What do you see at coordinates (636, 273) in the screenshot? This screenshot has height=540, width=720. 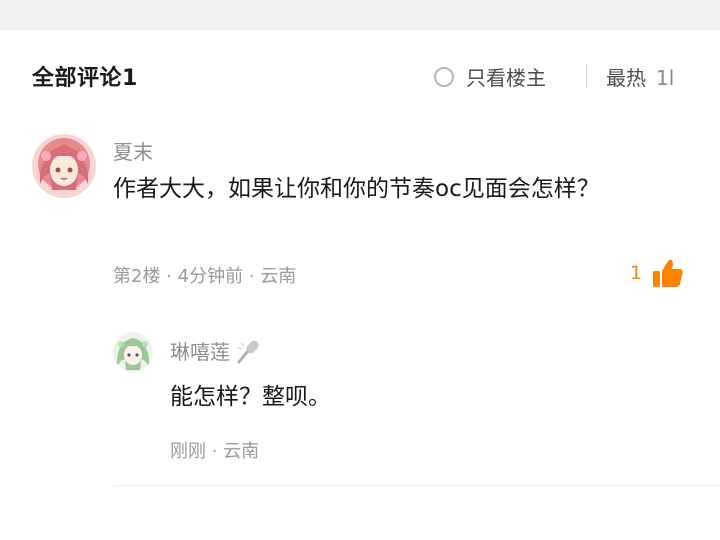 I see `like-count: 1` at bounding box center [636, 273].